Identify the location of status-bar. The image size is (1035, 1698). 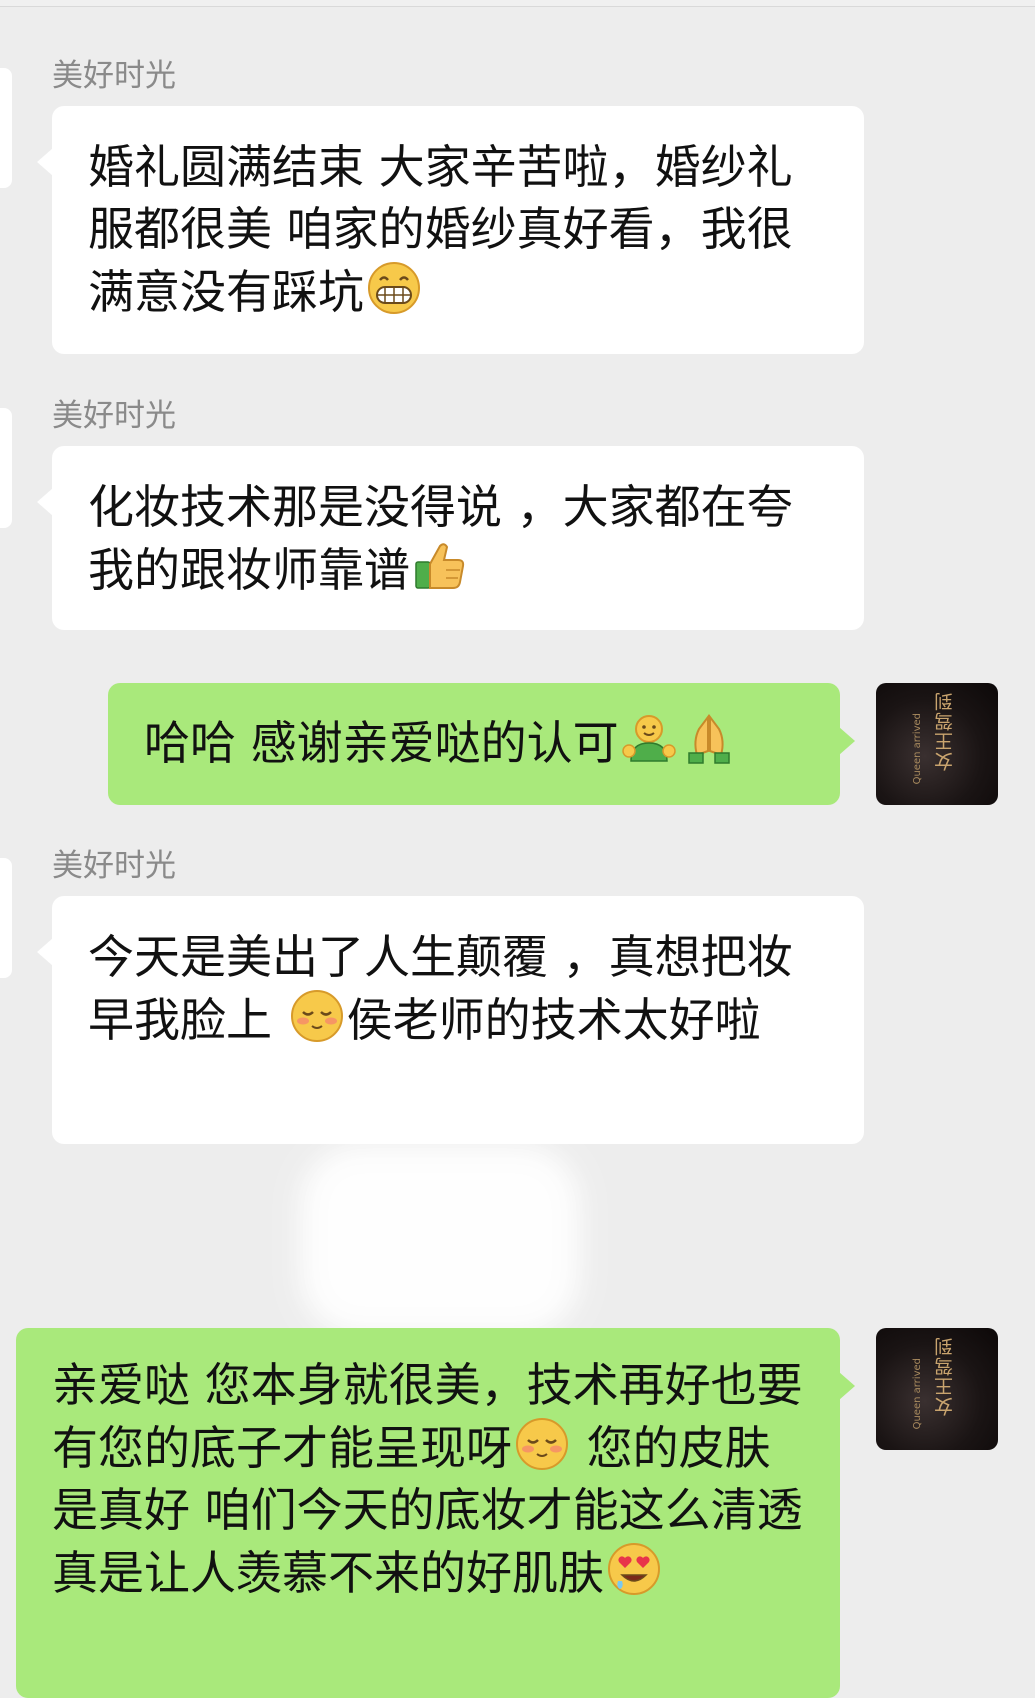
(517, 3).